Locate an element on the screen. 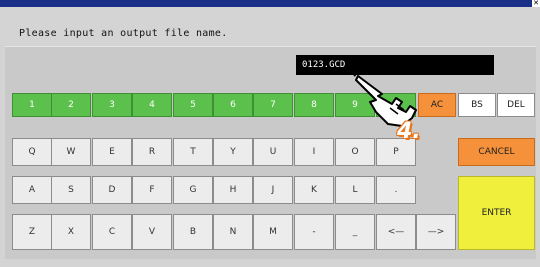 The width and height of the screenshot is (540, 267). key-o: O is located at coordinates (355, 152).